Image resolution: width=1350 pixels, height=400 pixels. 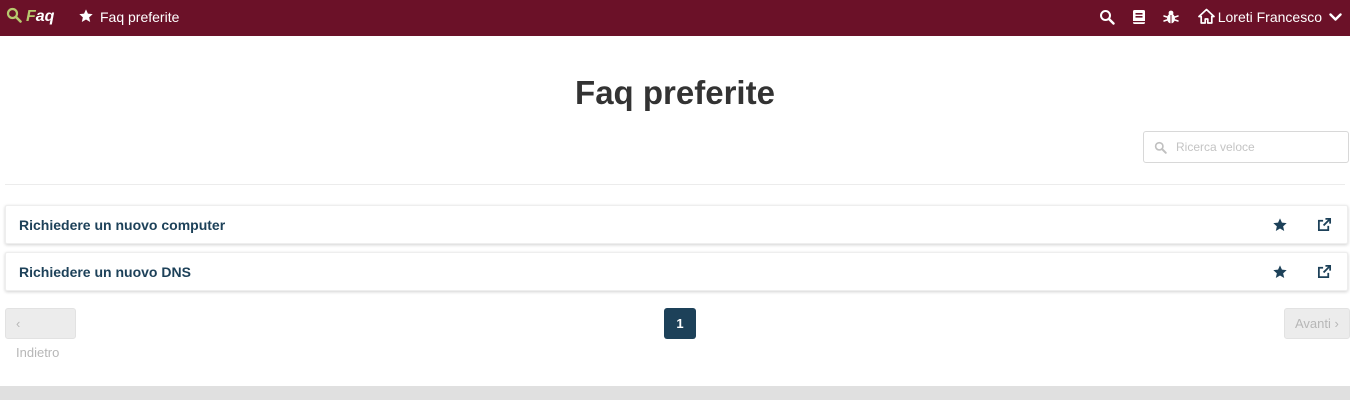 I want to click on book-icon, so click(x=1139, y=17).